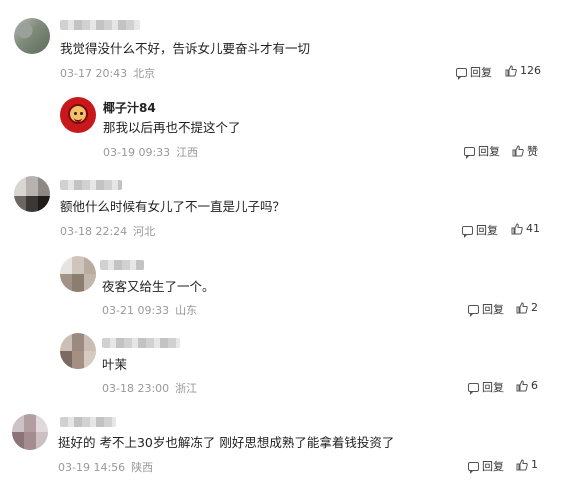 The height and width of the screenshot is (484, 566). I want to click on comment-location: 北京, so click(144, 73).